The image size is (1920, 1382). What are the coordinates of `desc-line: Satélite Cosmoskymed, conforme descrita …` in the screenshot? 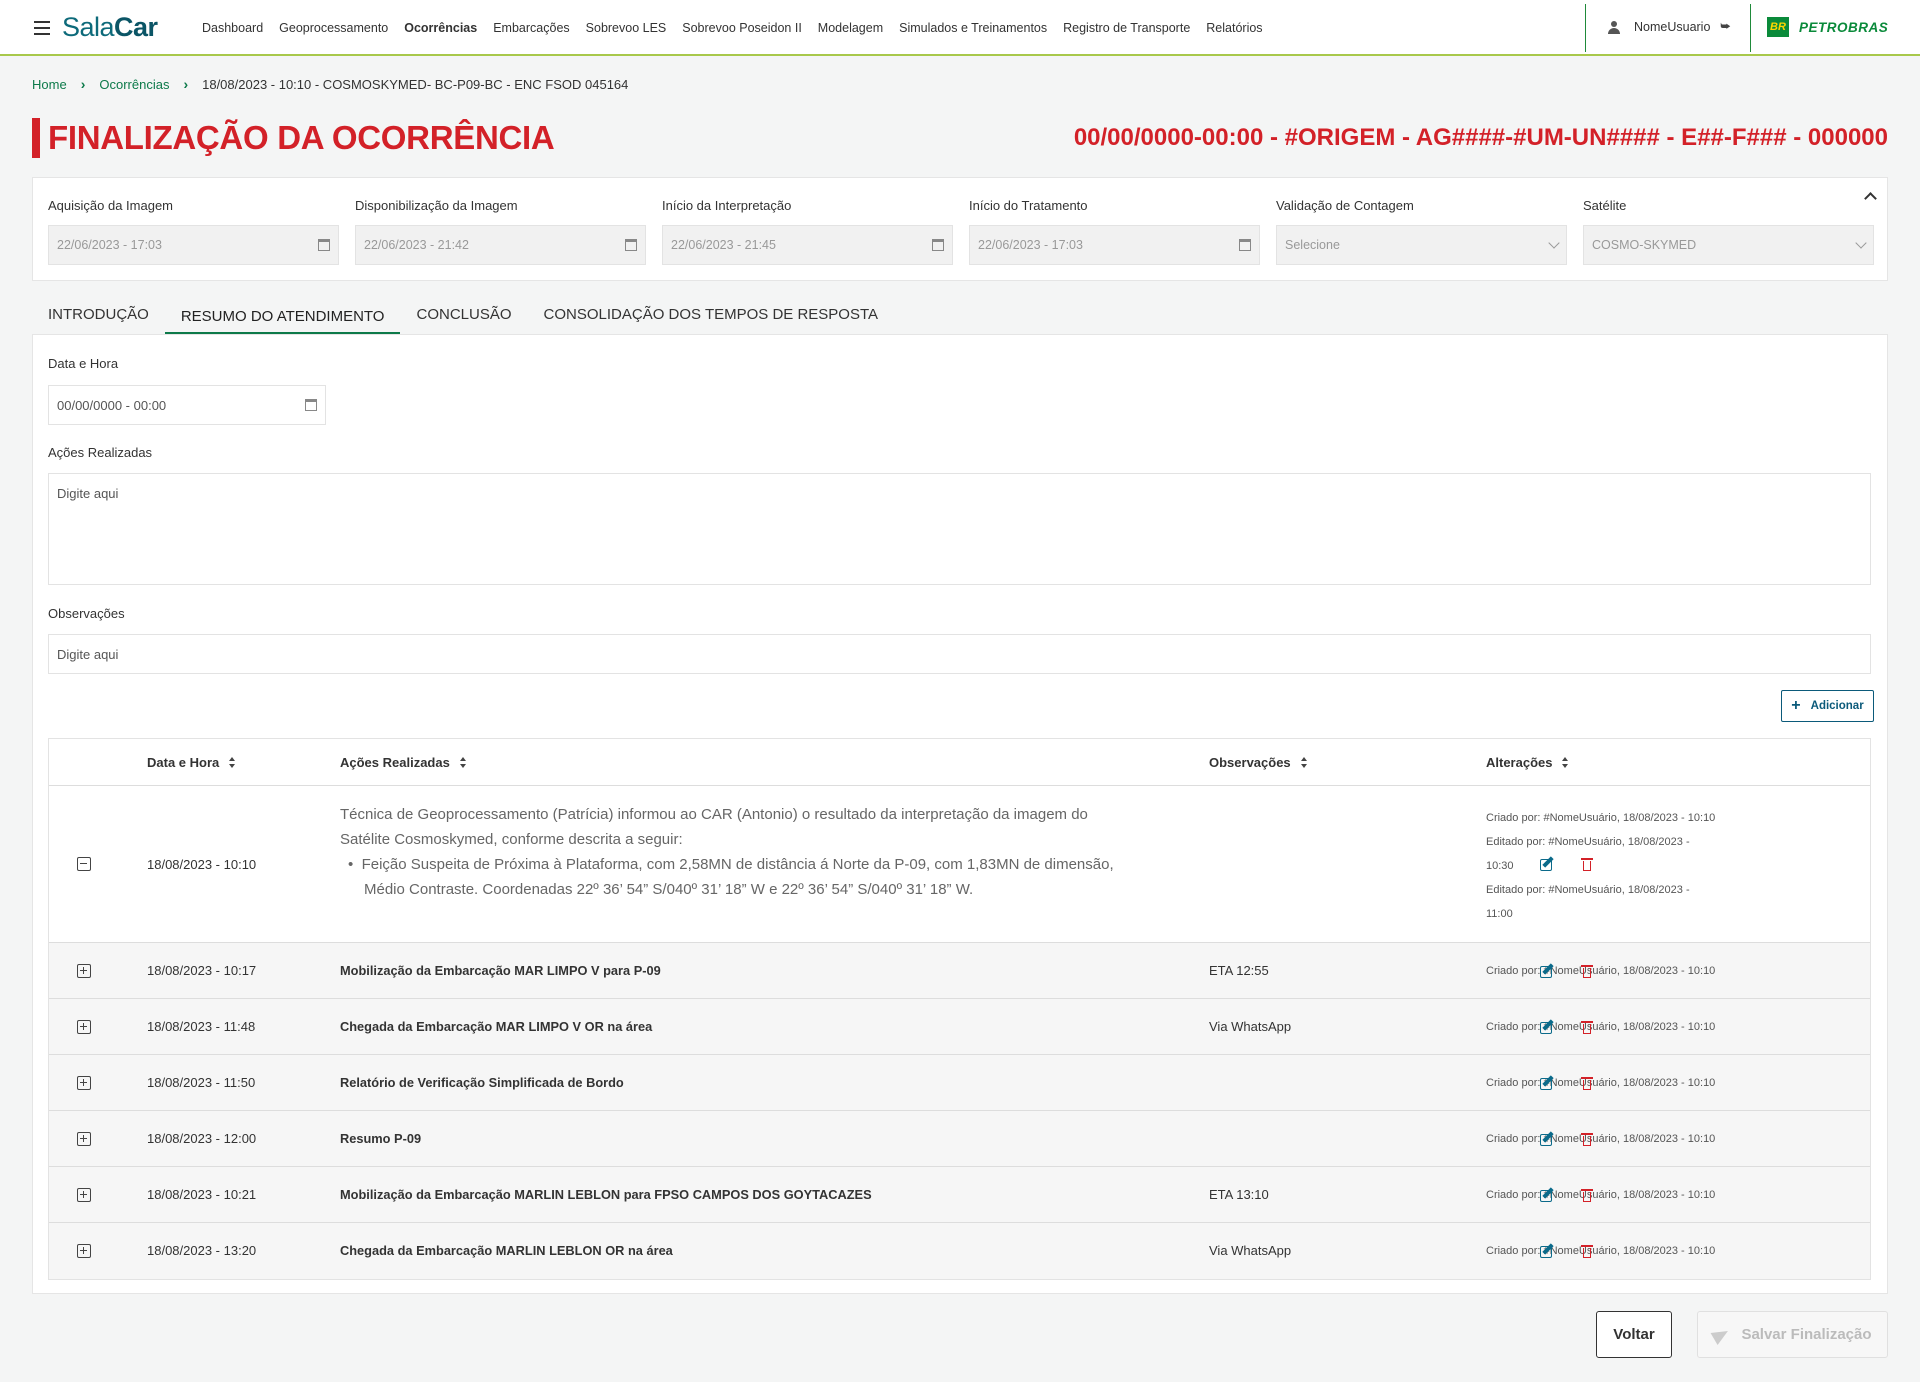 It's located at (511, 839).